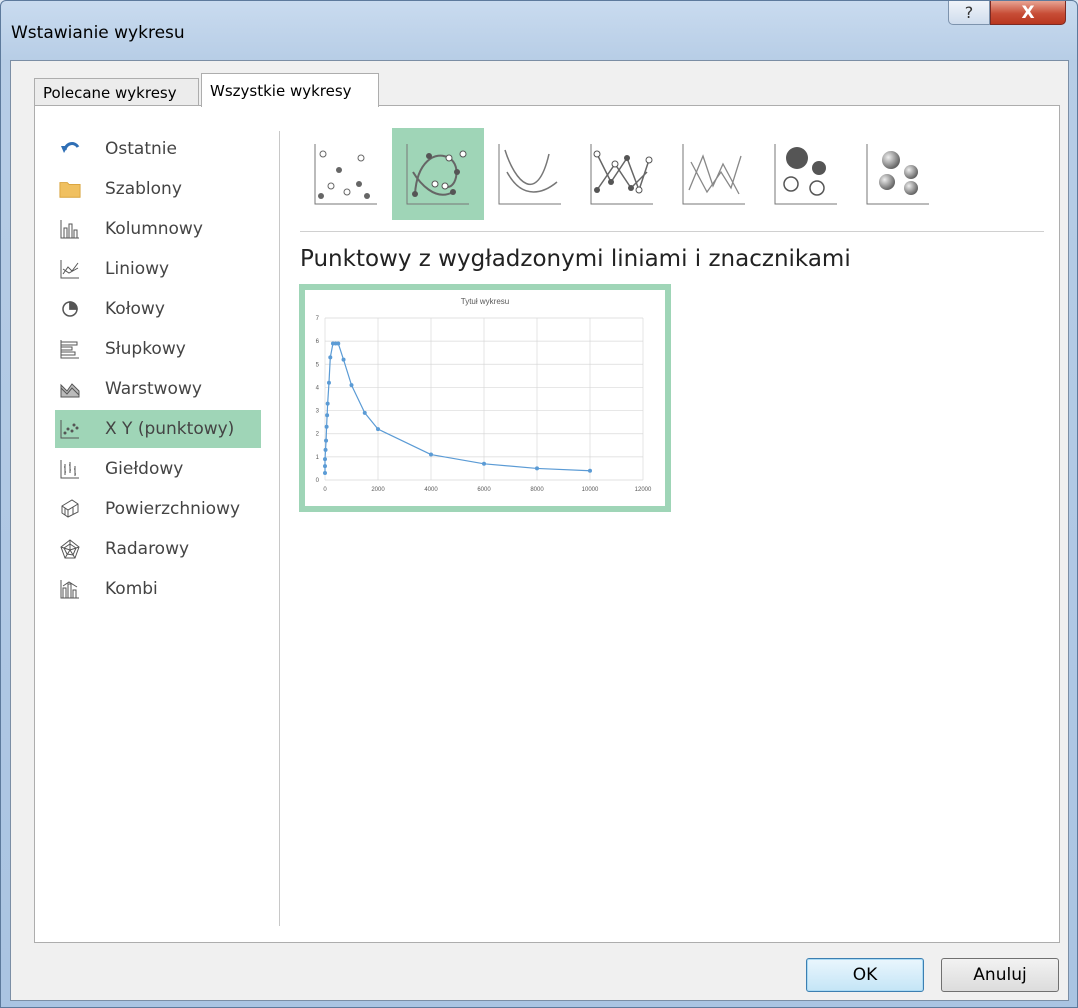 This screenshot has height=1008, width=1078. What do you see at coordinates (154, 229) in the screenshot?
I see `sidebar-item-label: Kolumnowy` at bounding box center [154, 229].